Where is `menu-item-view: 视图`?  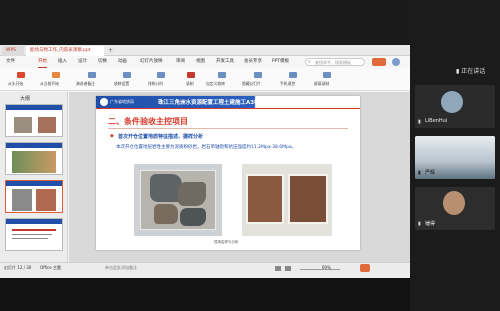
menu-item-view: 视图 is located at coordinates (200, 62).